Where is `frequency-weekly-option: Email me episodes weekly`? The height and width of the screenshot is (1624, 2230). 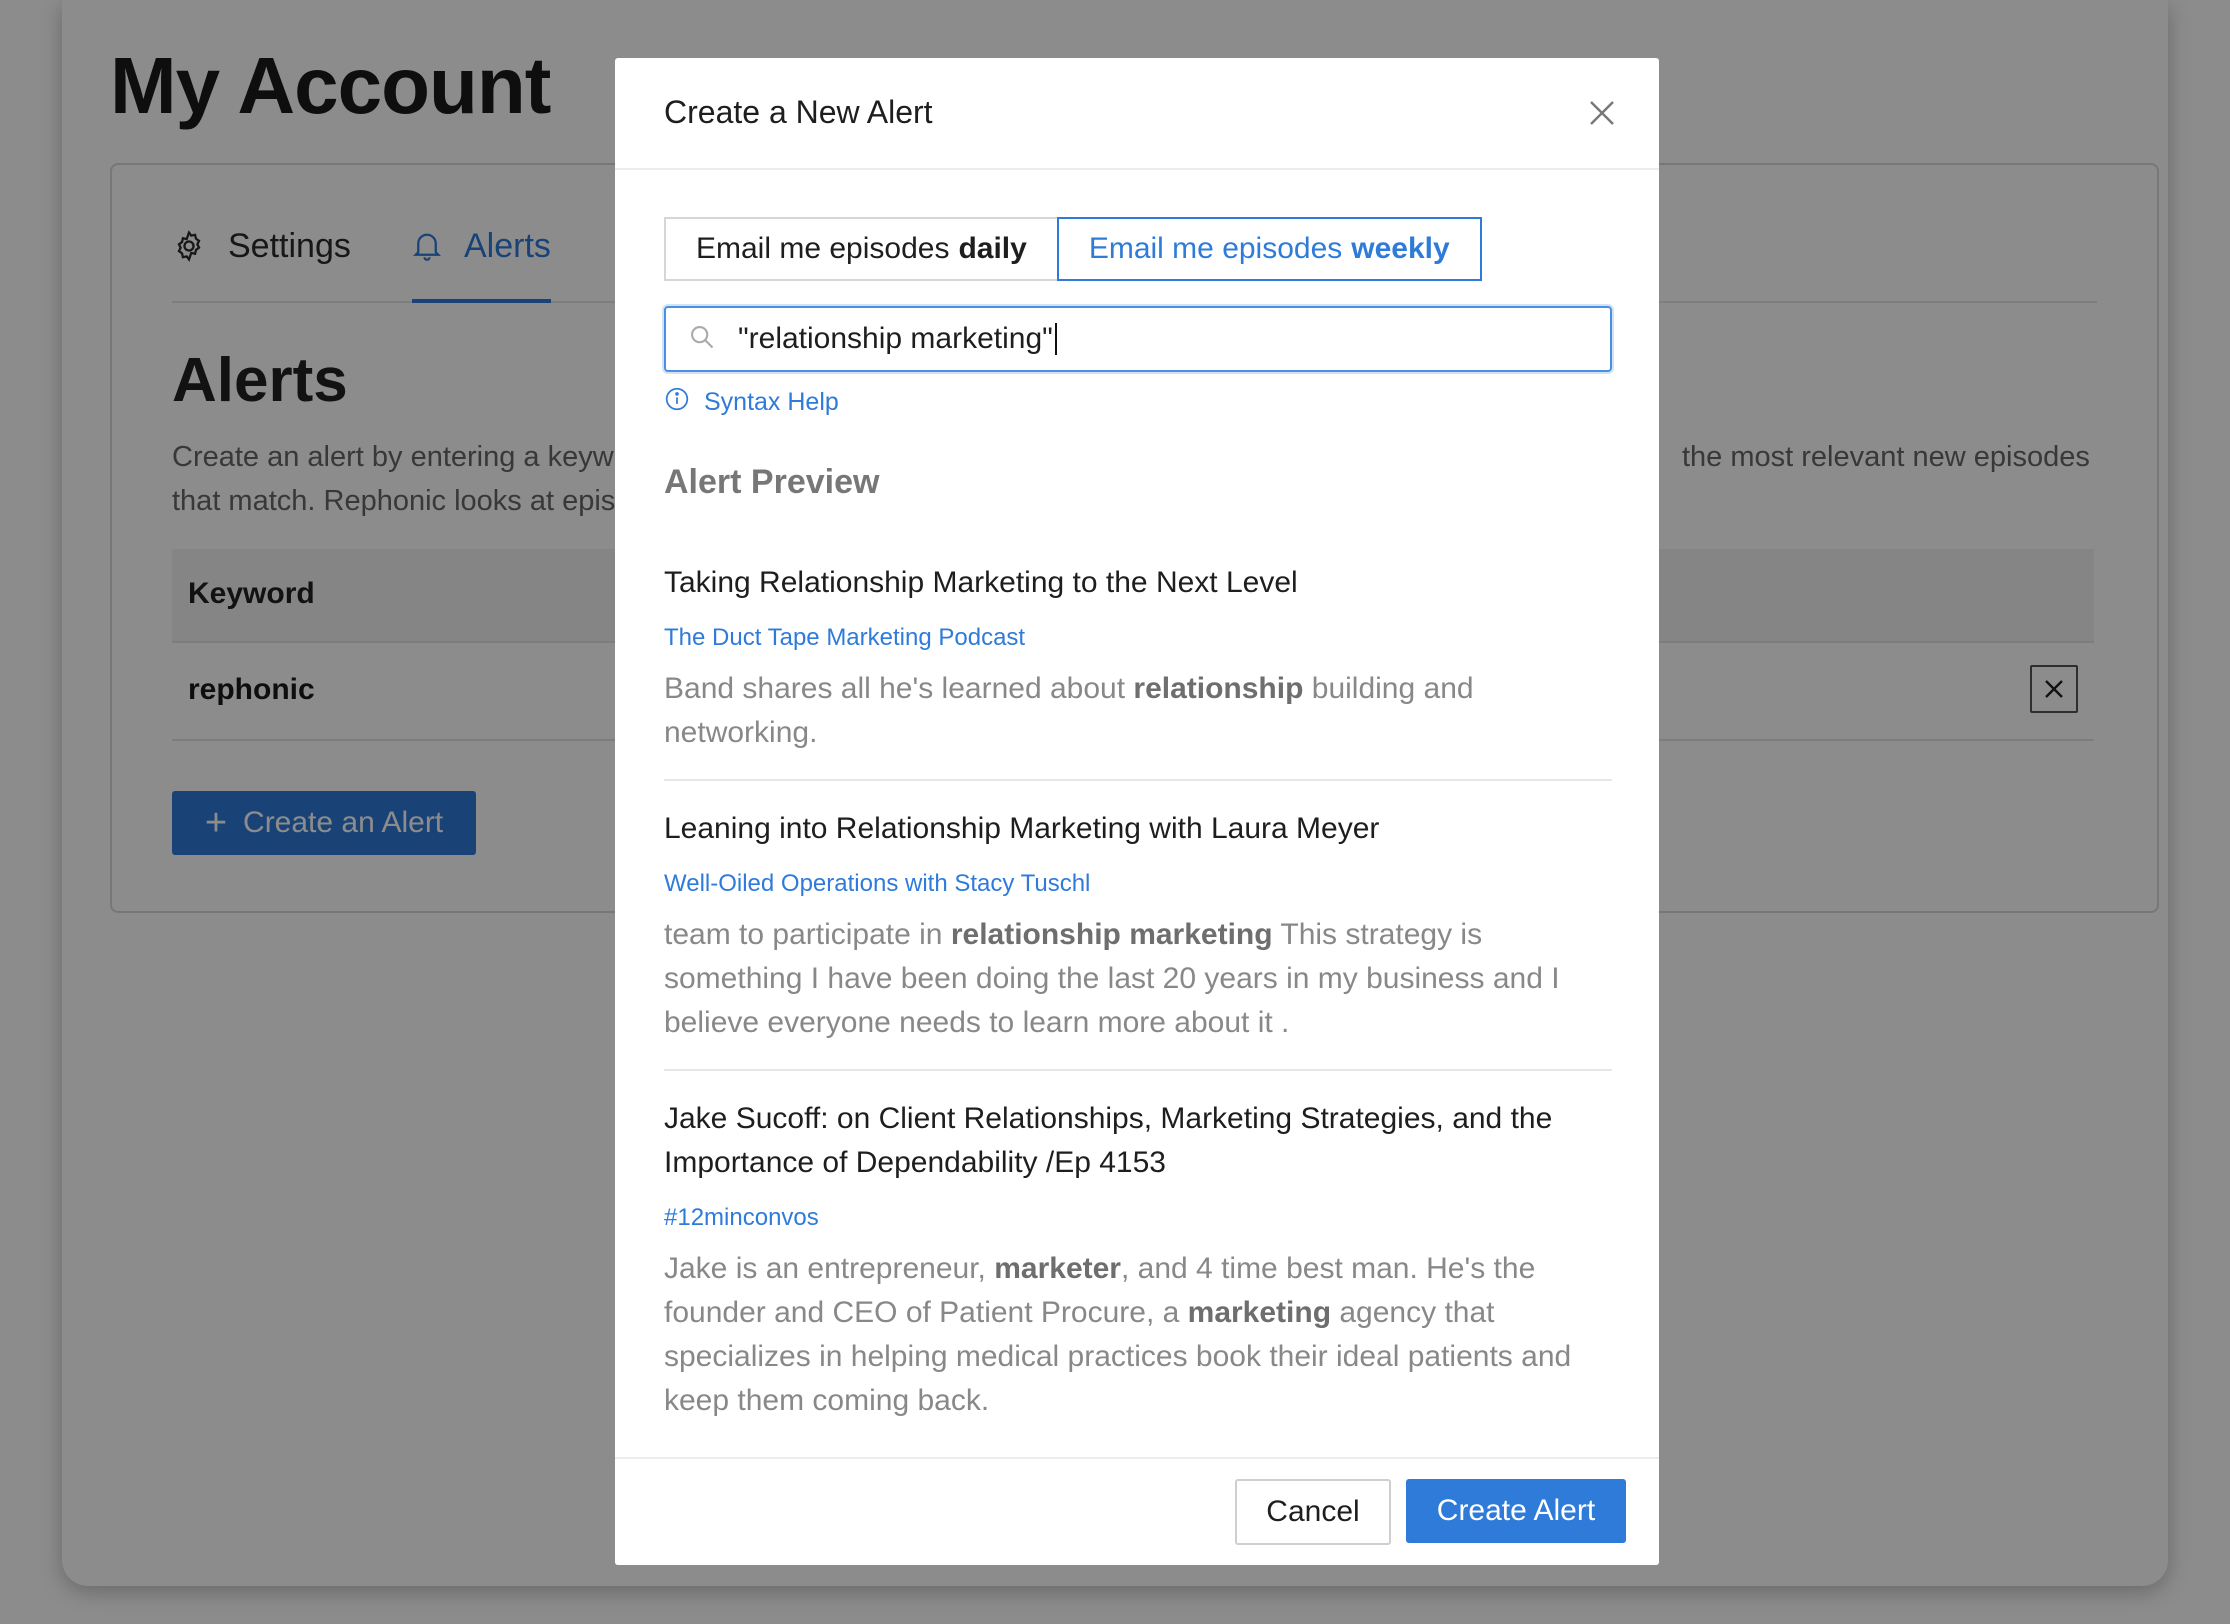
frequency-weekly-option: Email me episodes weekly is located at coordinates (1269, 249).